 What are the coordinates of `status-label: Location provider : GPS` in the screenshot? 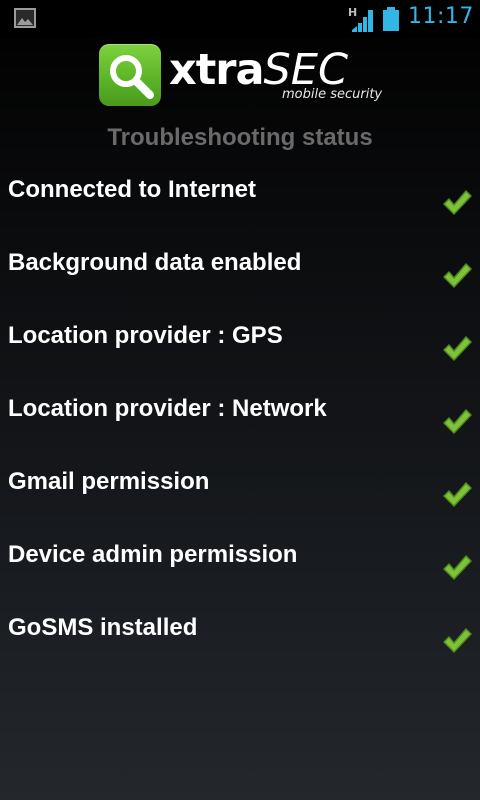 It's located at (145, 335).